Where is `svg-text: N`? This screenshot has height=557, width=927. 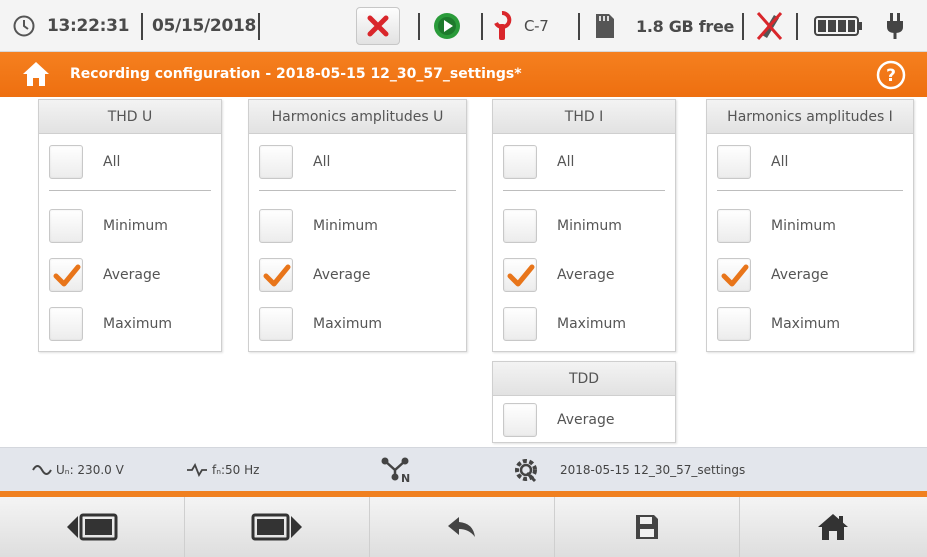
svg-text: N is located at coordinates (405, 478).